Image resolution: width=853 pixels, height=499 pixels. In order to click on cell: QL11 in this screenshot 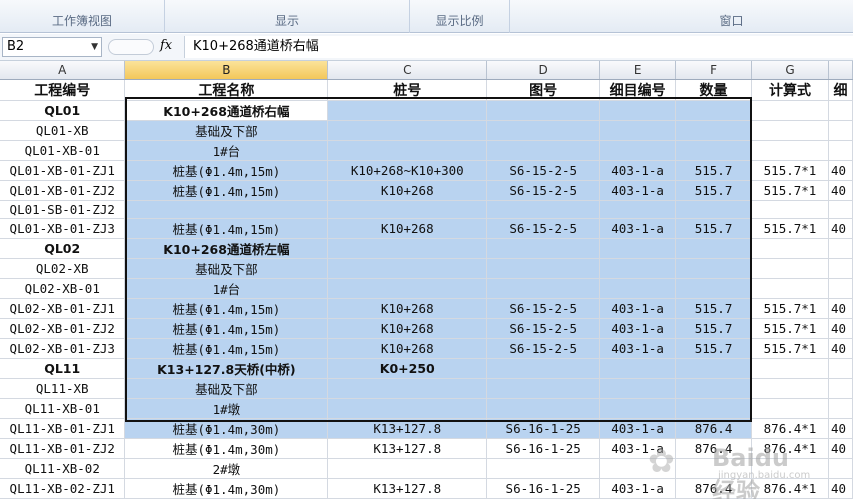, I will do `click(63, 369)`.